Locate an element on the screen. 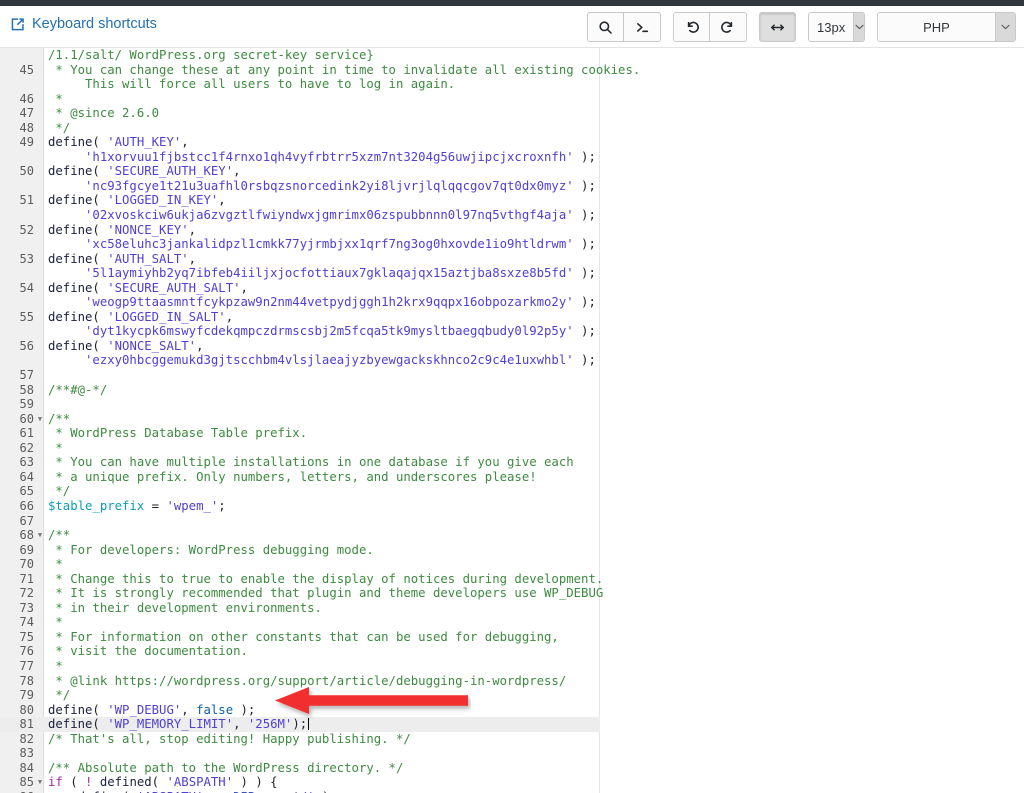 This screenshot has width=1024, height=793. code-line: 52 define( 'NONCE_KEY', is located at coordinates (300, 230).